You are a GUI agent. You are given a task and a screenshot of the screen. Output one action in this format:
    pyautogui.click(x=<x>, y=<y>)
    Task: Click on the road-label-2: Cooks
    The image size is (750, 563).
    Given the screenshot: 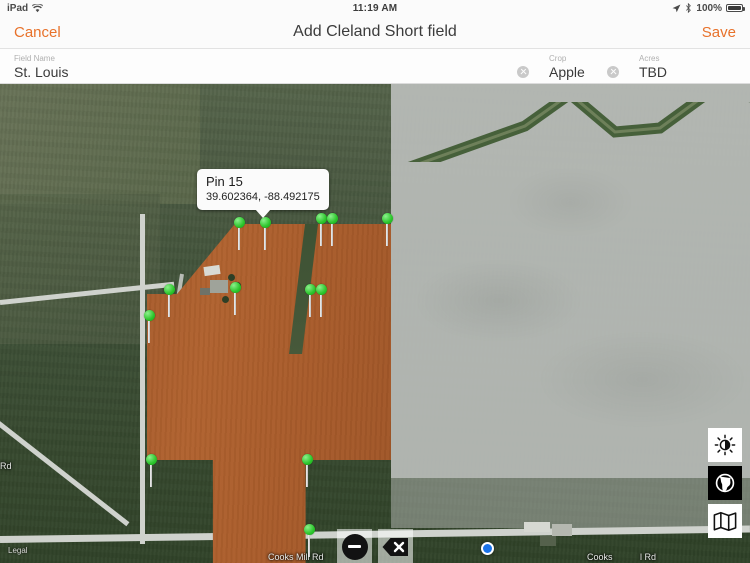 What is the action you would take?
    pyautogui.click(x=600, y=557)
    